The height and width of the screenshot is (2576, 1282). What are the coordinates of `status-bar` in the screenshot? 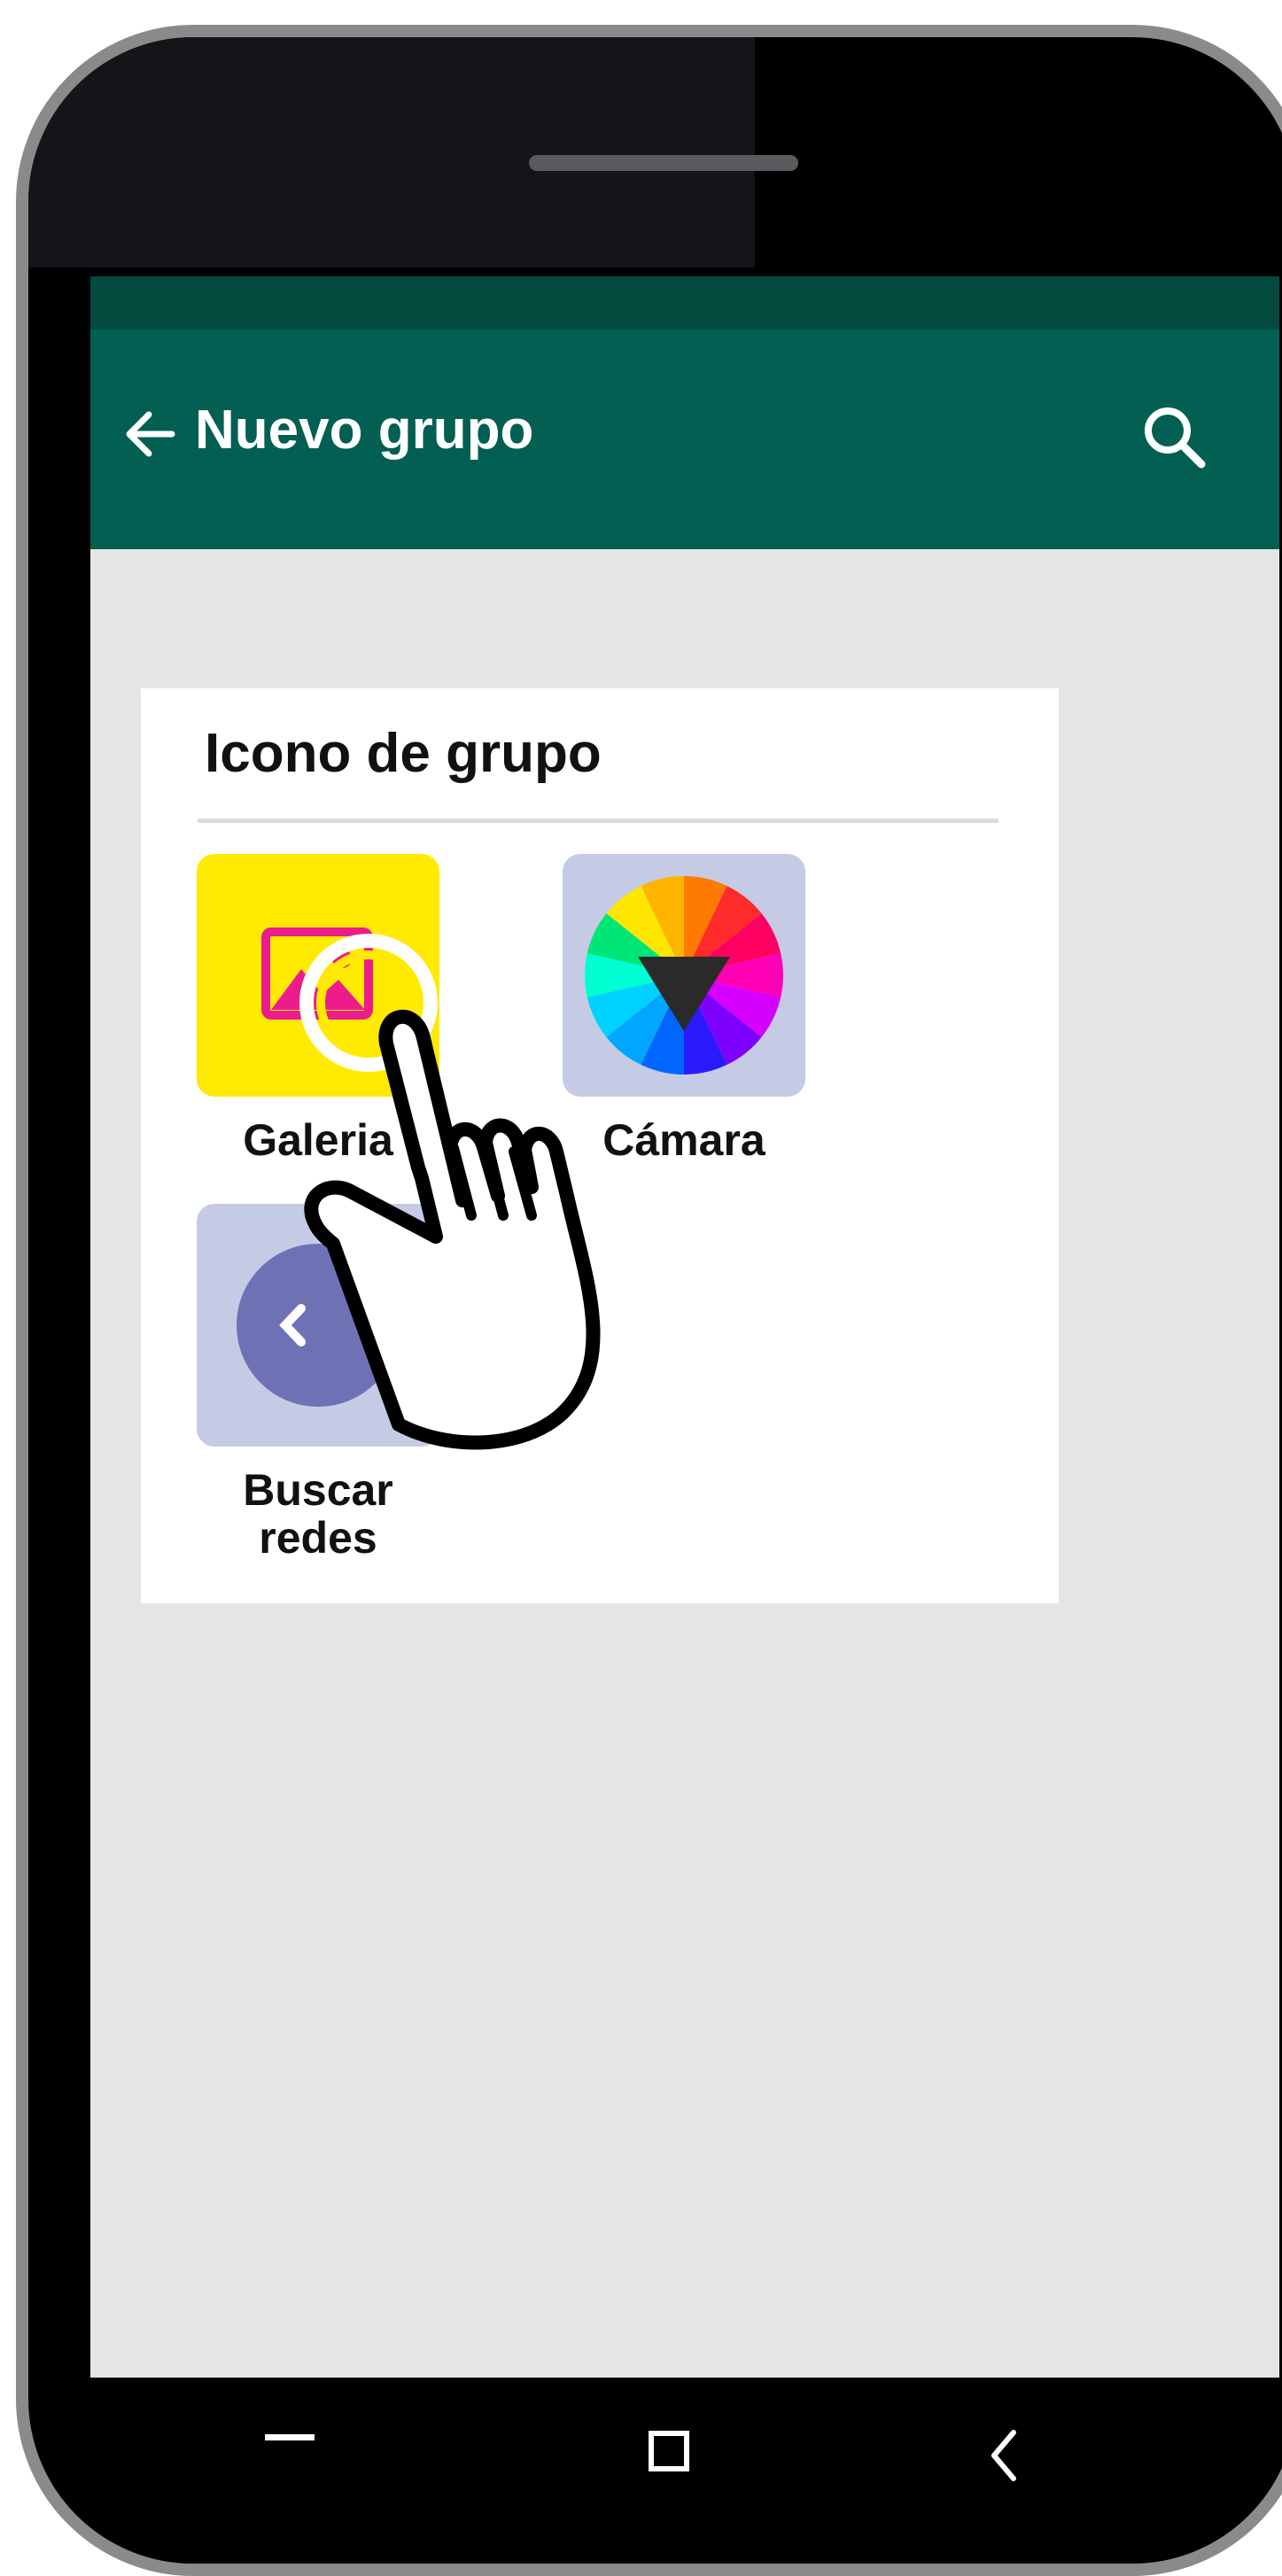 It's located at (684, 303).